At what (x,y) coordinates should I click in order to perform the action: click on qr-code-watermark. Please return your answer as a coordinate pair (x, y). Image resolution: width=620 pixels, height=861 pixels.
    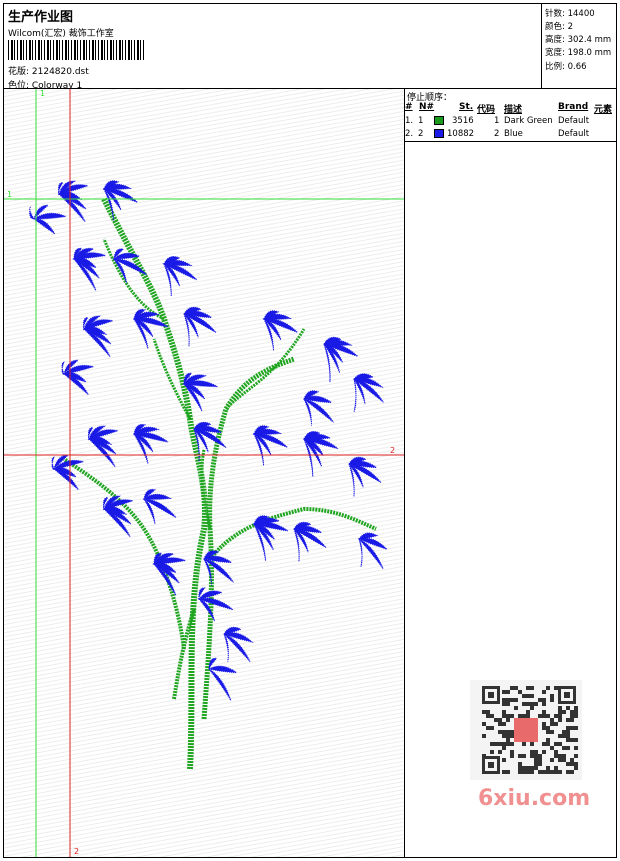
    Looking at the image, I should click on (526, 730).